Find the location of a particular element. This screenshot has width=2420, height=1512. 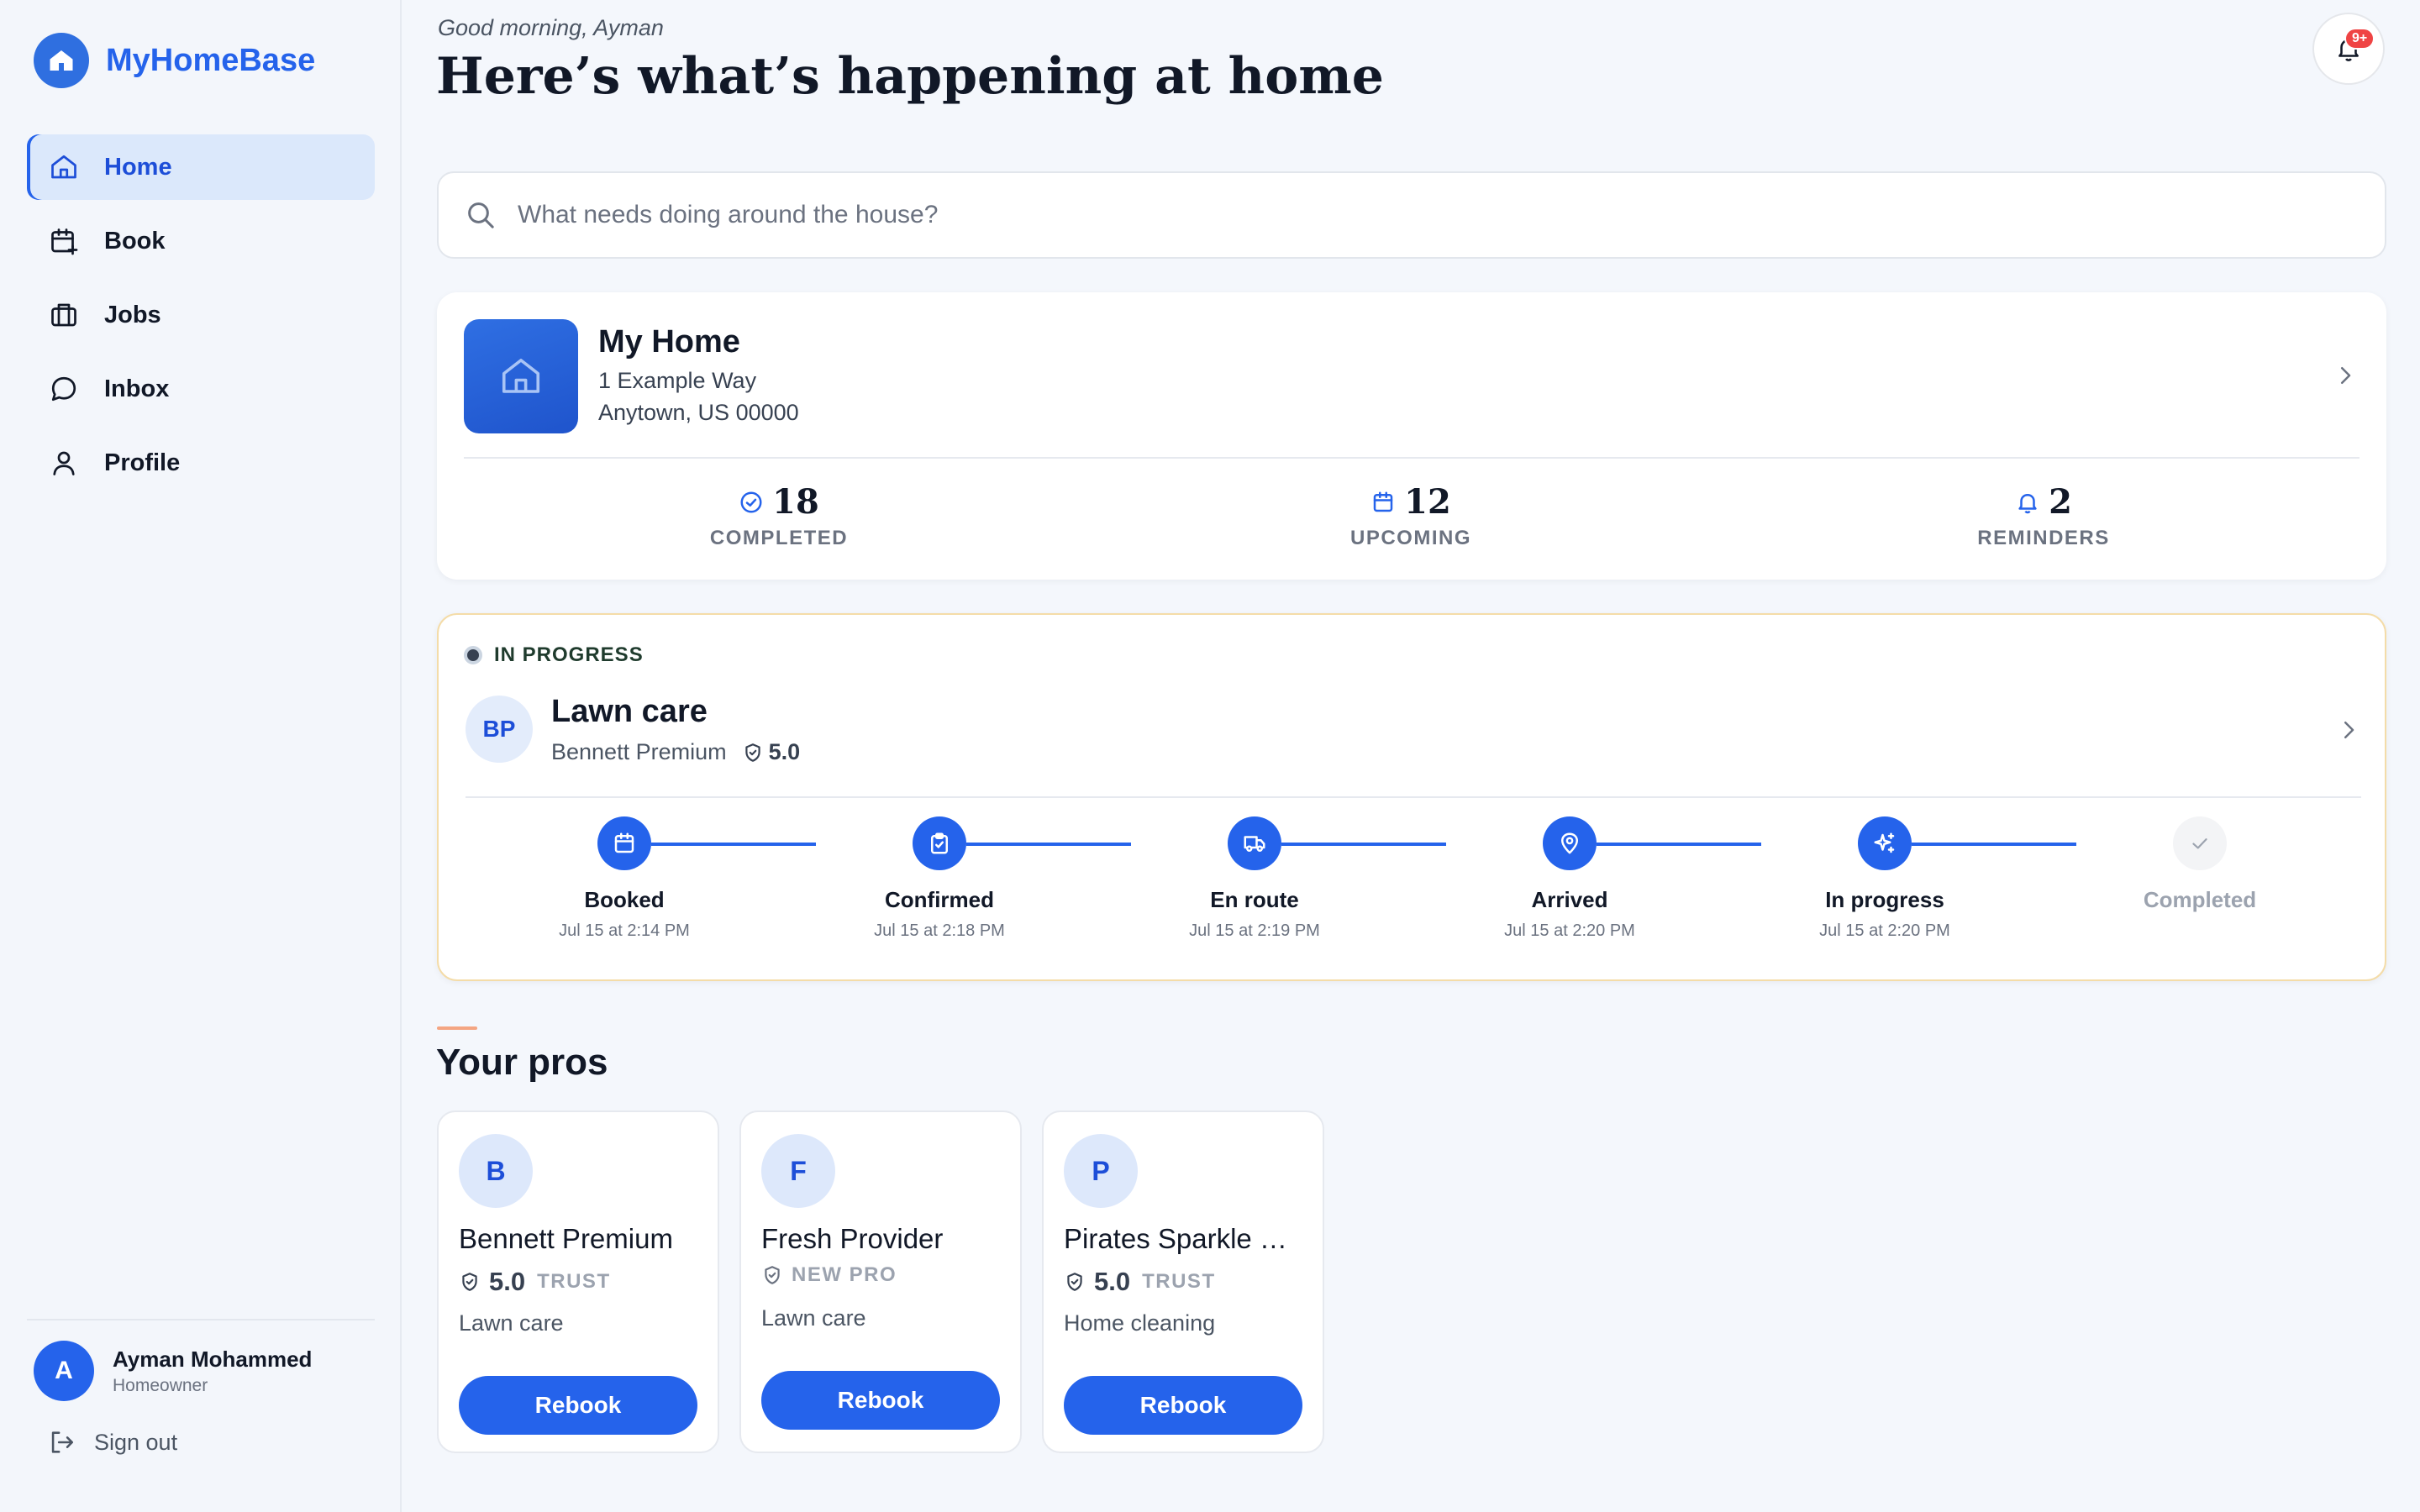

nav-item-book: Book is located at coordinates (201, 241).